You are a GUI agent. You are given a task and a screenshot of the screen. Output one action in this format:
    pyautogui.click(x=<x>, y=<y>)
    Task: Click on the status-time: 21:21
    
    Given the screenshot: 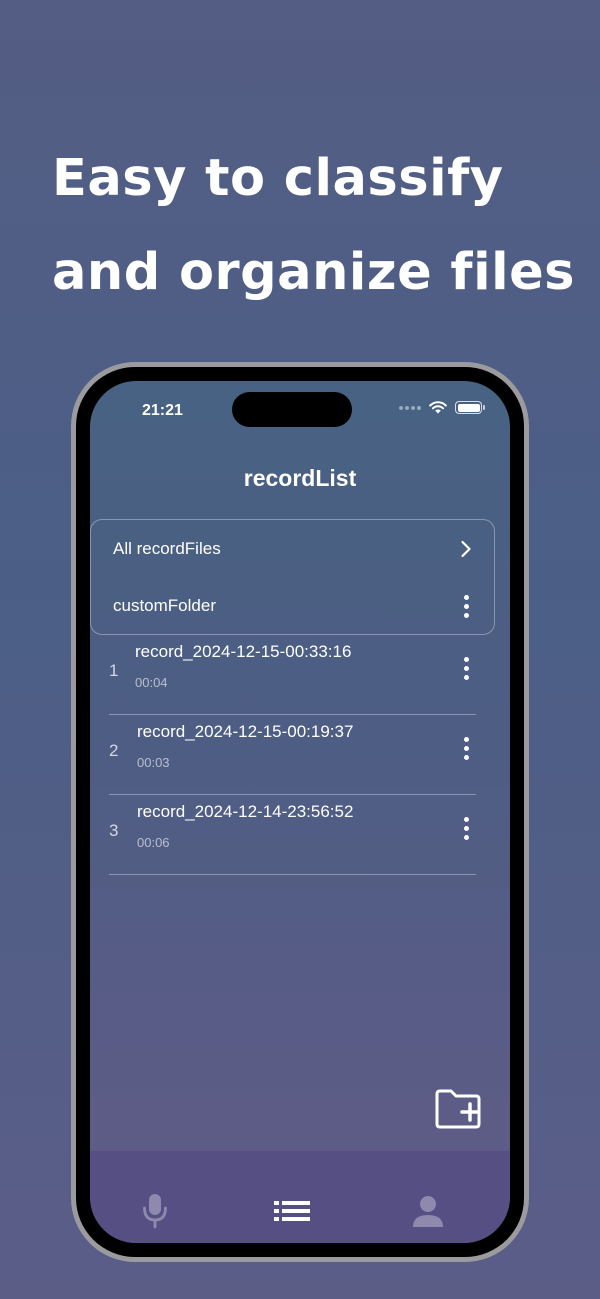 What is the action you would take?
    pyautogui.click(x=162, y=410)
    